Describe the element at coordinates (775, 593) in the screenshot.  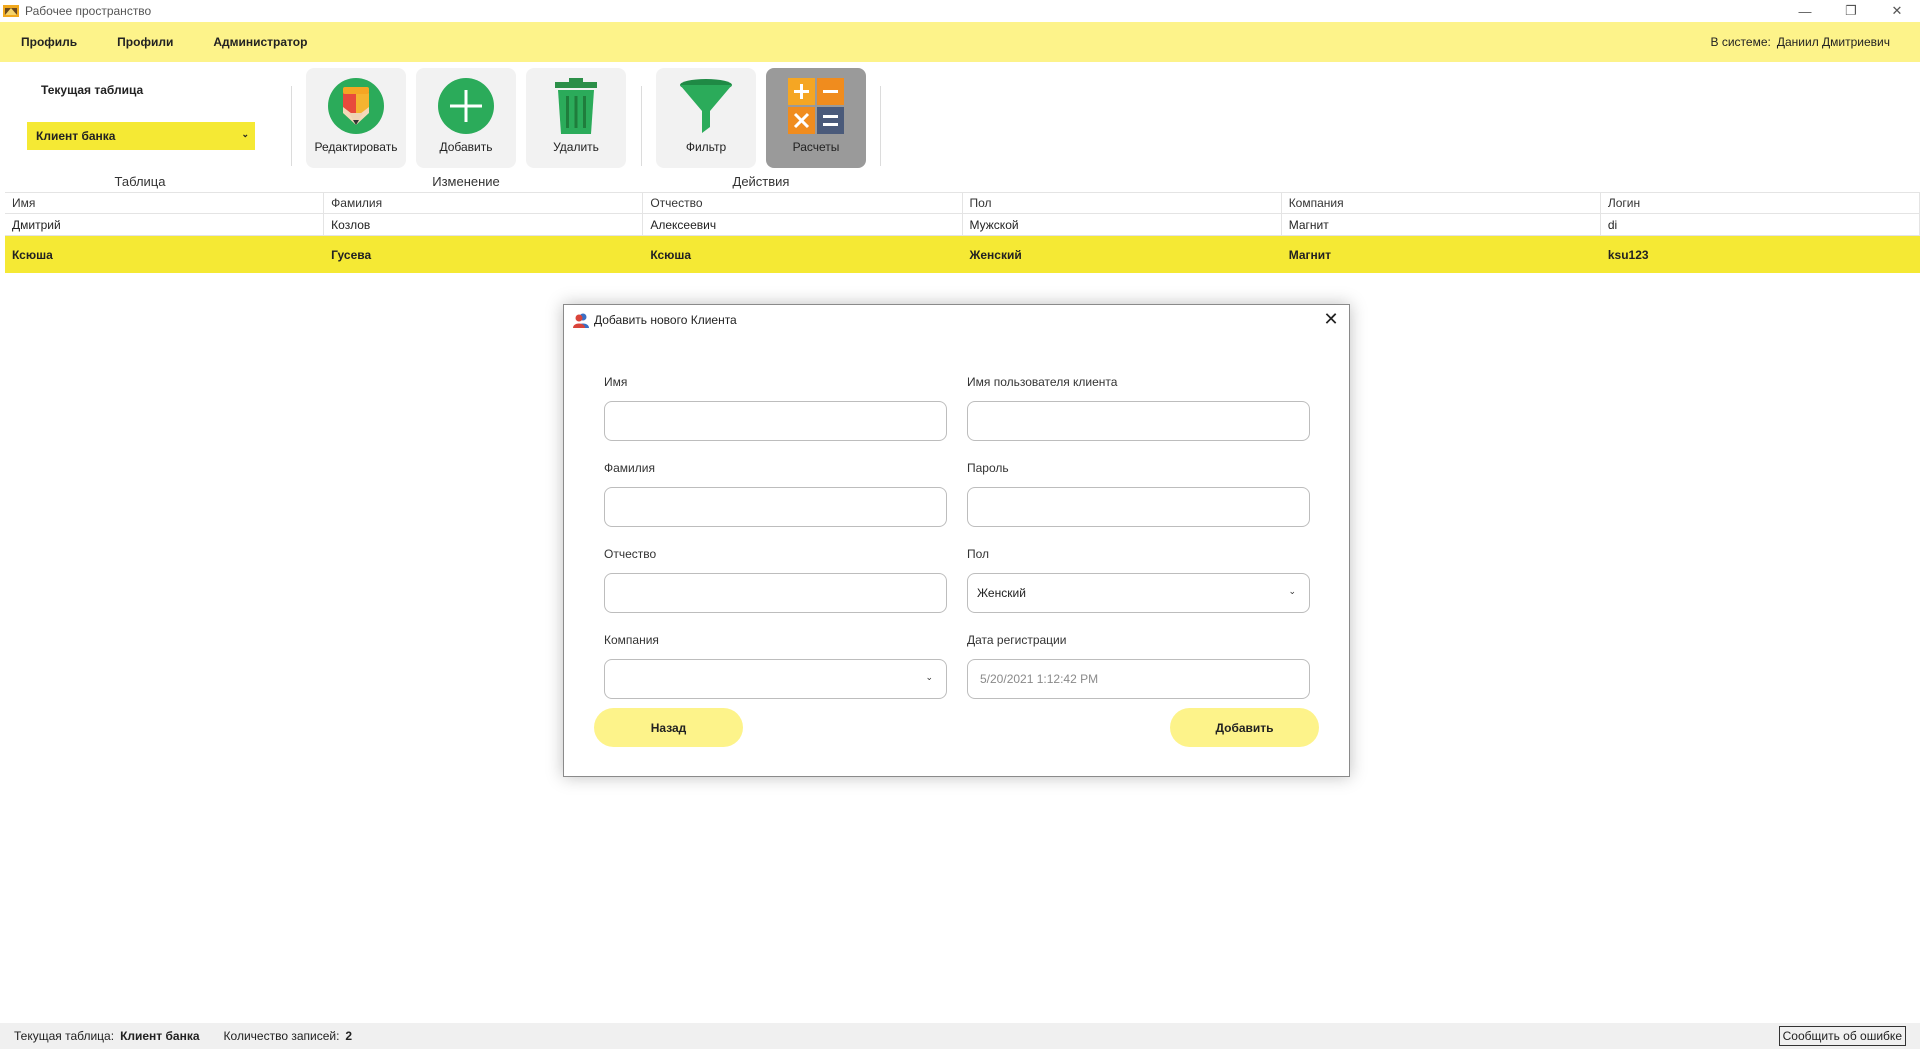
I see `patronymic-field` at that location.